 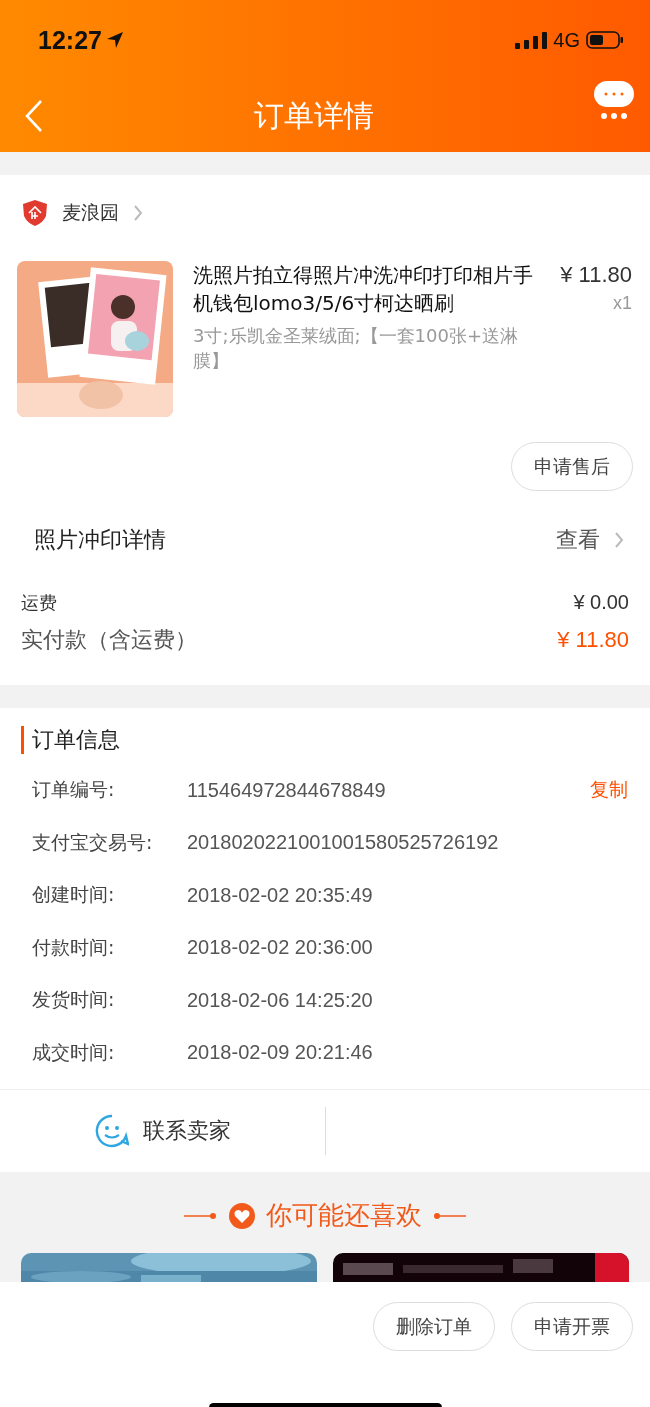 I want to click on view-link: 查看, so click(x=578, y=540).